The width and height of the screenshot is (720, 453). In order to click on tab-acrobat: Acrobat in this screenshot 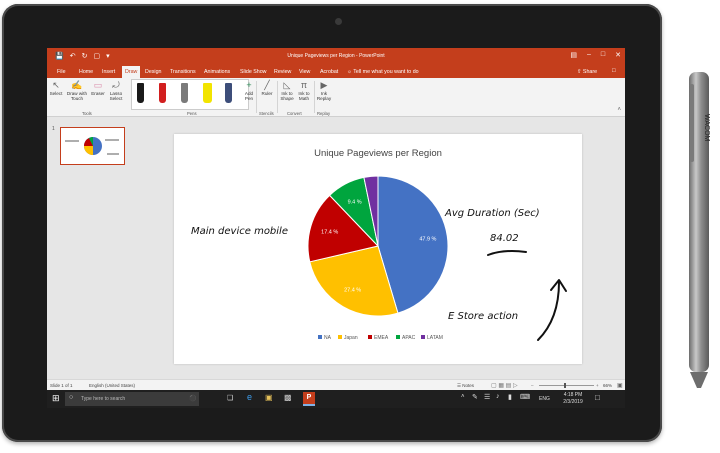, I will do `click(329, 72)`.